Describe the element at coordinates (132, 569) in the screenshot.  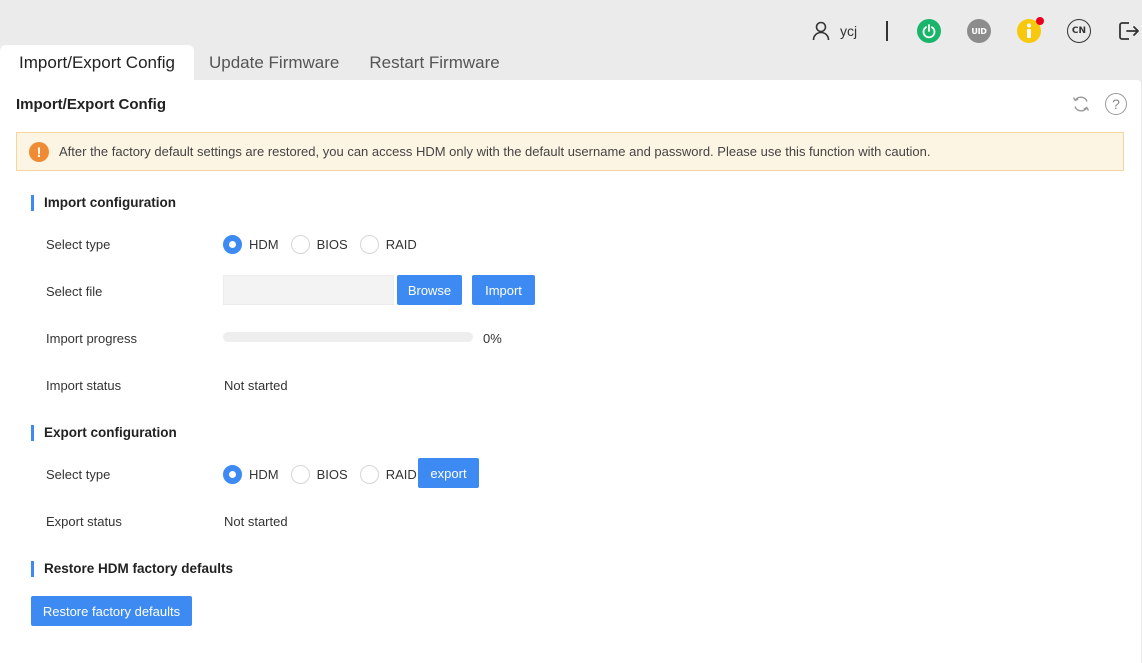
I see `restore-section-title: Restore HDM factory defaults` at that location.